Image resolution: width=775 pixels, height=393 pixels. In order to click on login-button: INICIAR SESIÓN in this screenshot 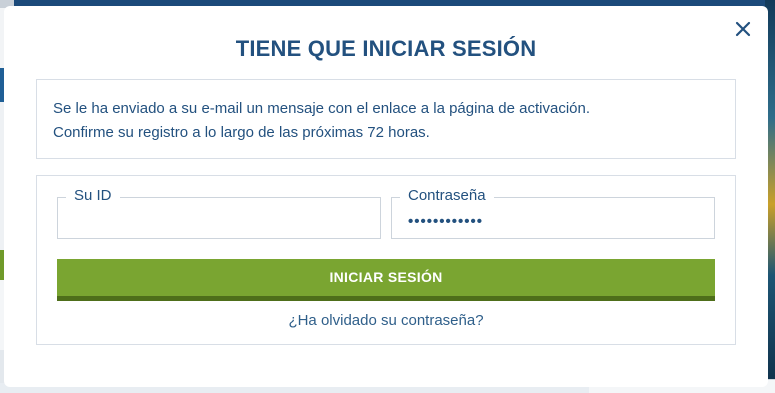, I will do `click(386, 280)`.